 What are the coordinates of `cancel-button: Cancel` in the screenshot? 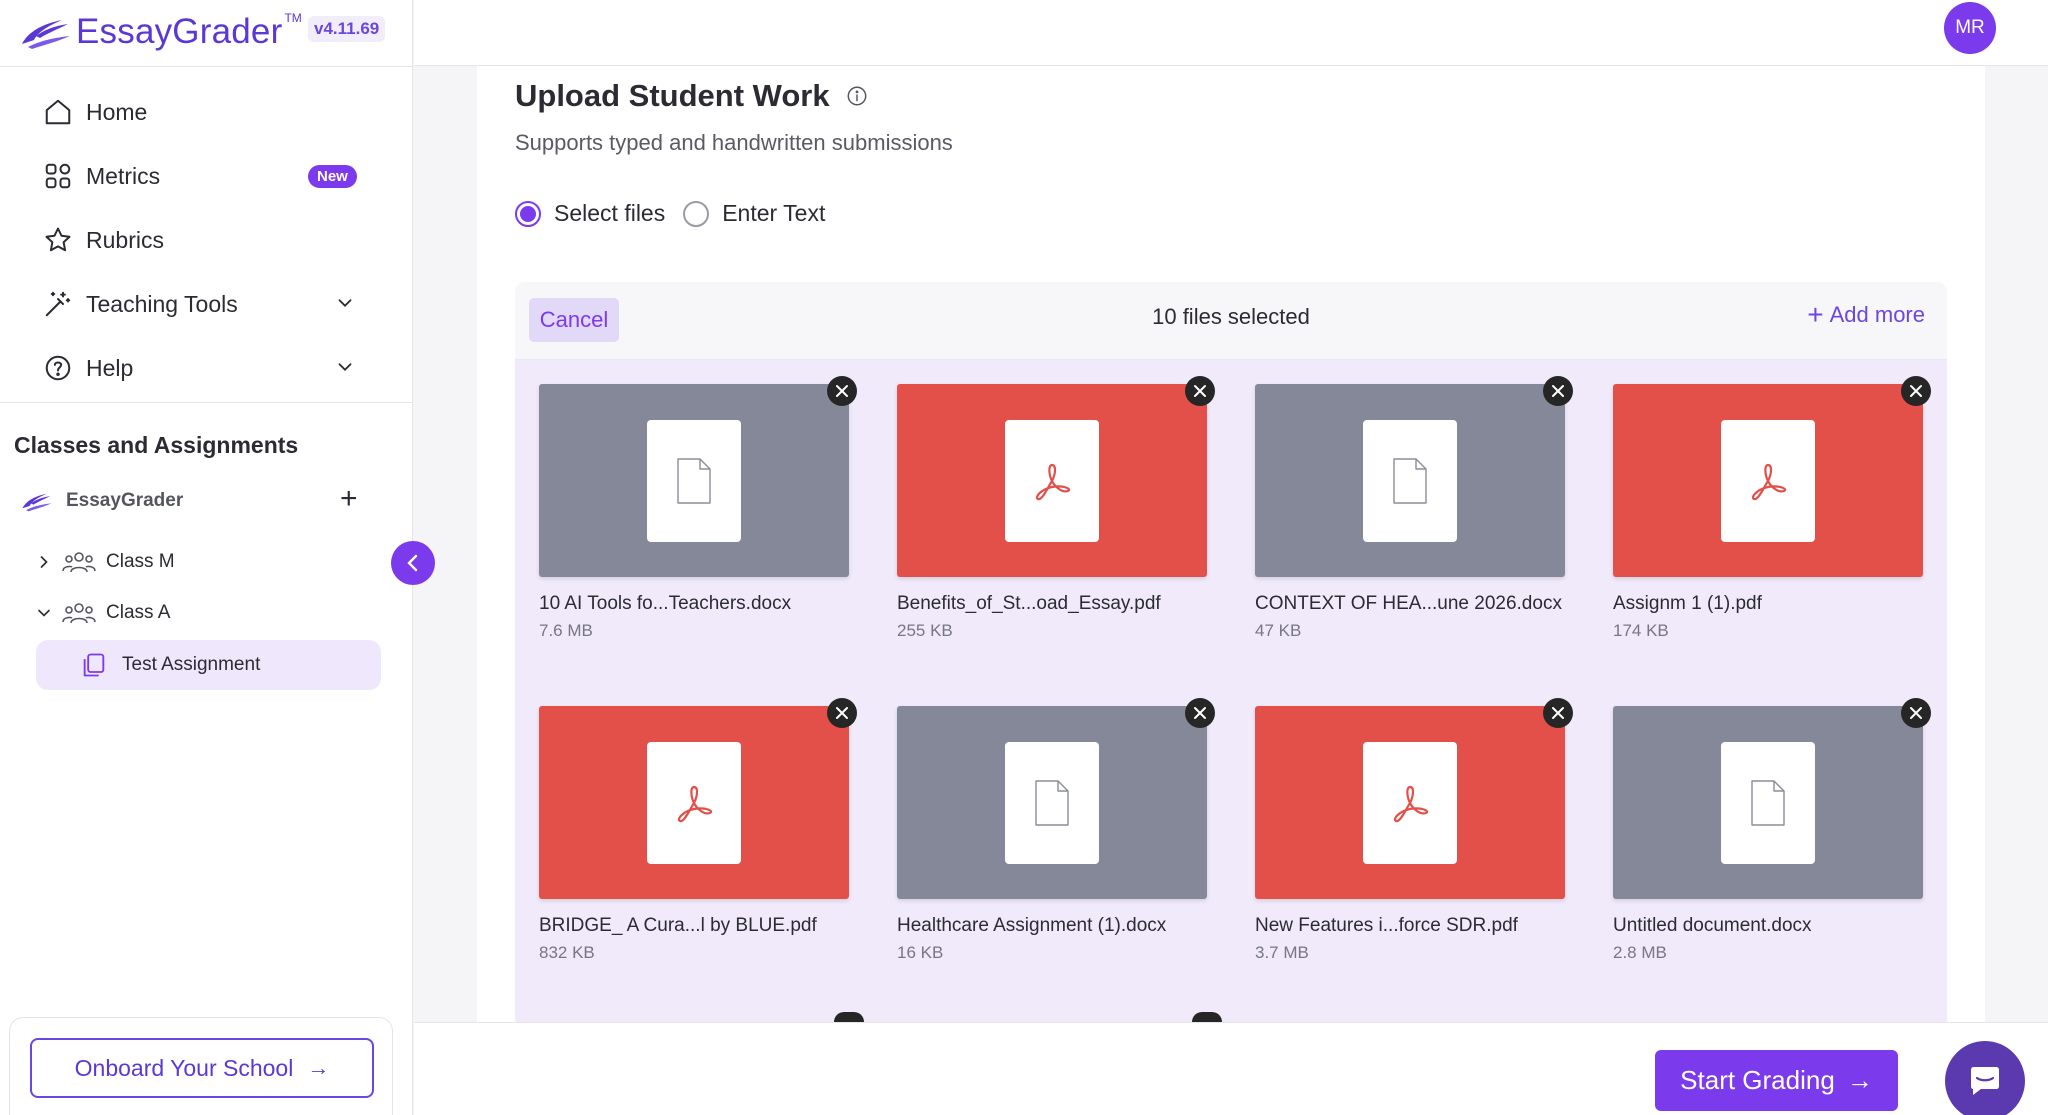 It's located at (574, 320).